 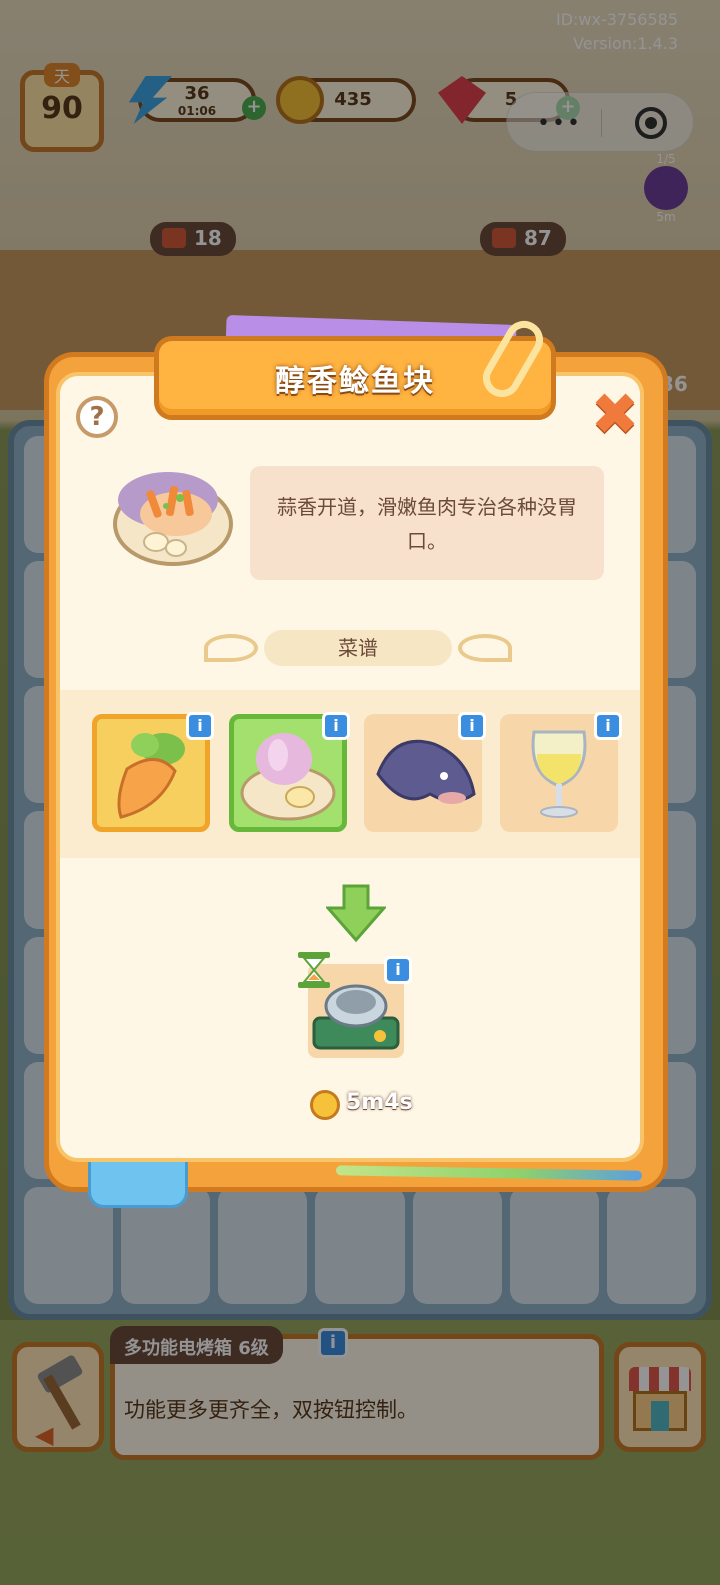 What do you see at coordinates (485, 648) in the screenshot?
I see `swirl-ornament-right` at bounding box center [485, 648].